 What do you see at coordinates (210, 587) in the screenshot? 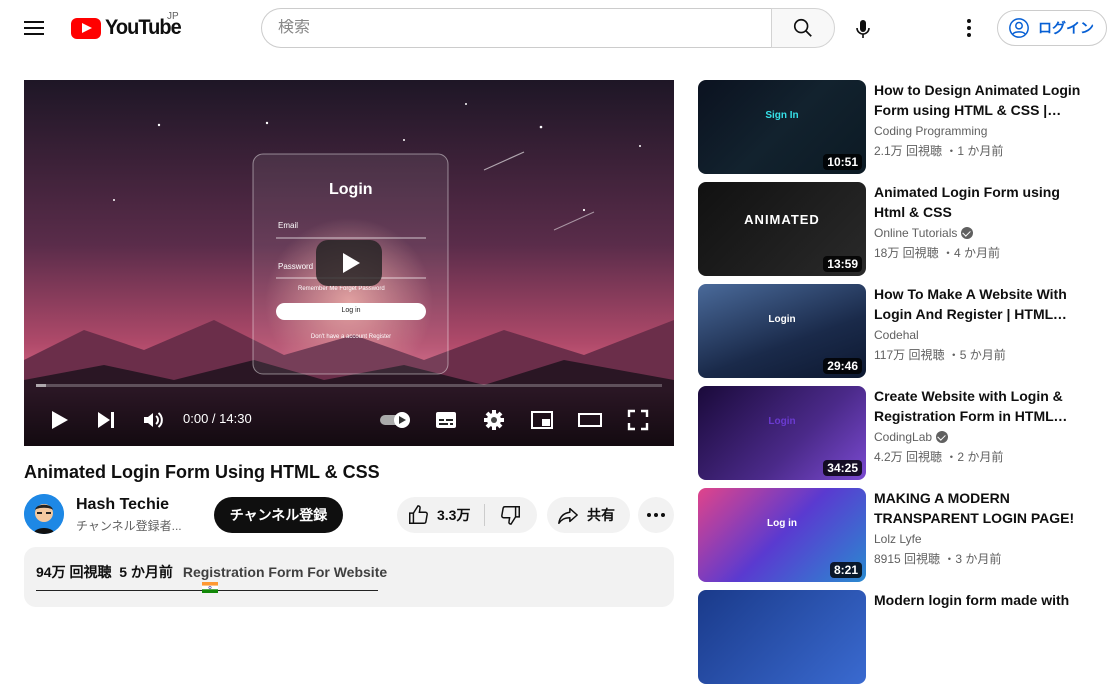
I see `india-flag-icon` at bounding box center [210, 587].